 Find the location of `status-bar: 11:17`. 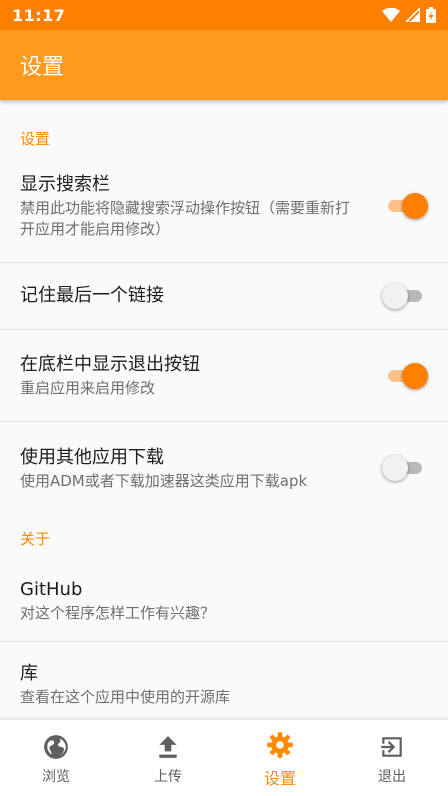

status-bar: 11:17 is located at coordinates (224, 15).